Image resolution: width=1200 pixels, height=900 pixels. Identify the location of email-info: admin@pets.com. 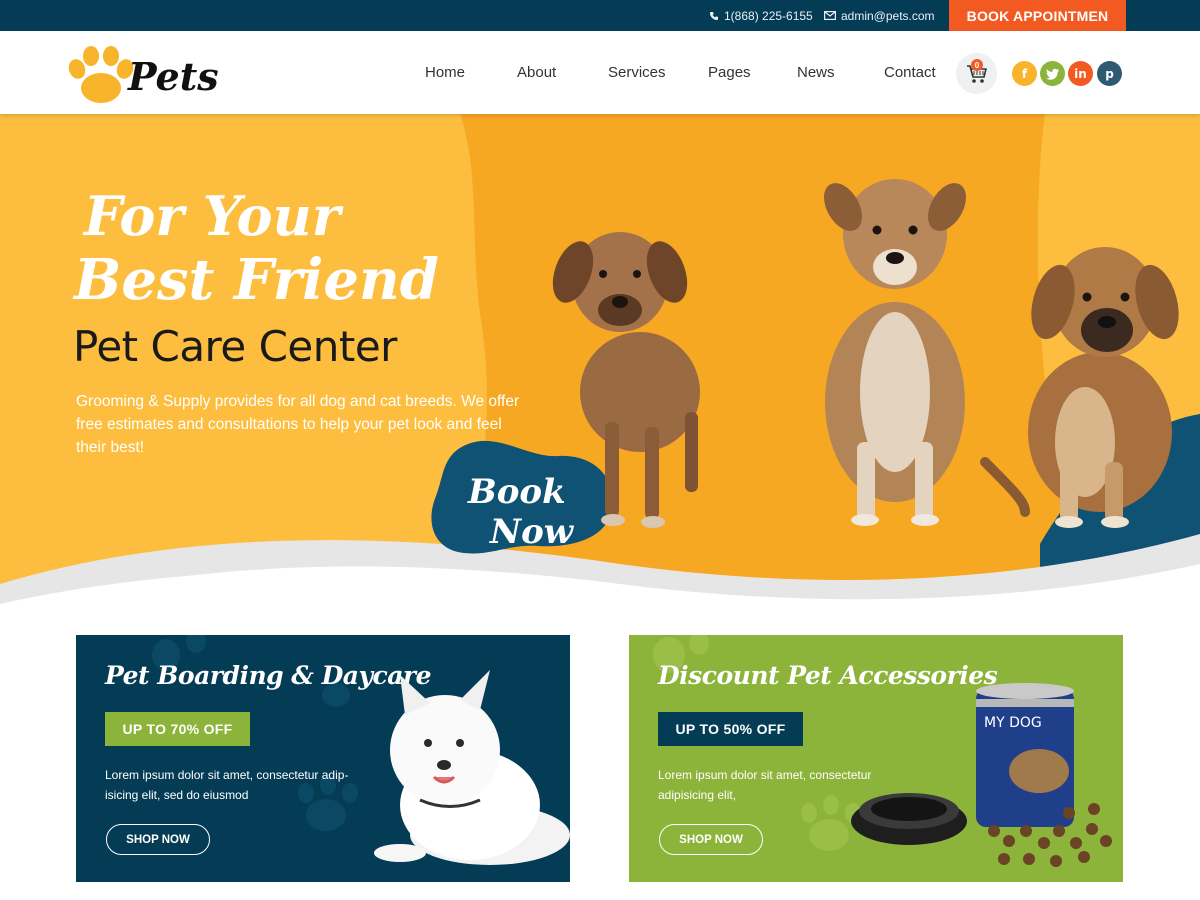
(879, 15).